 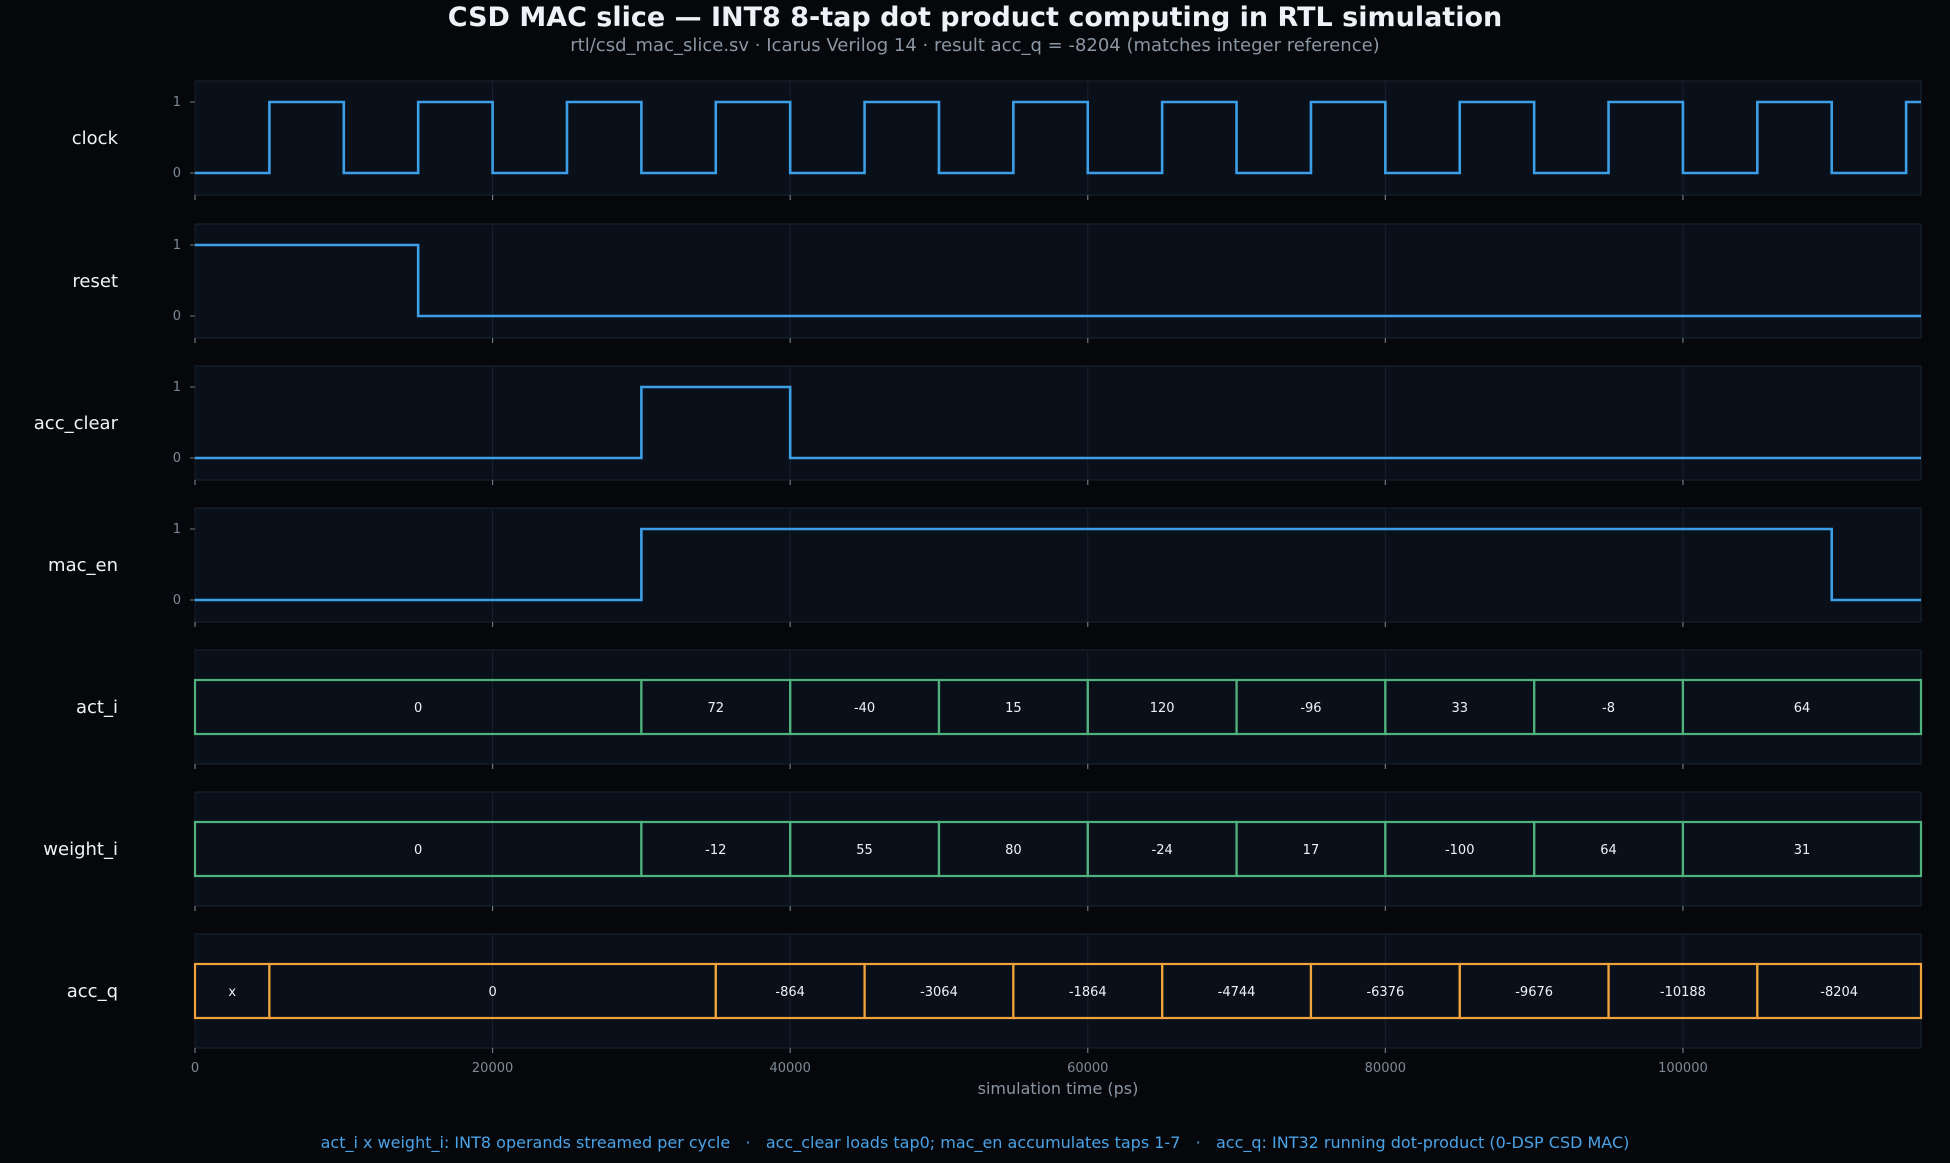 I want to click on bus-value-label: -8204, so click(x=1839, y=992).